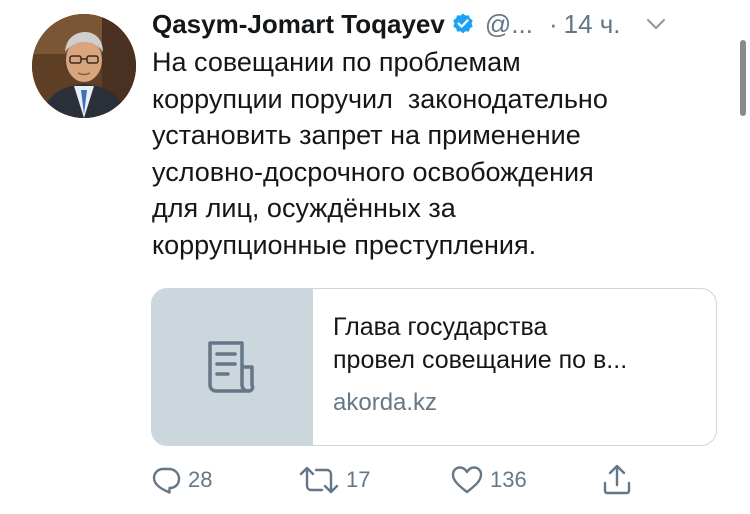  Describe the element at coordinates (336, 62) in the screenshot. I see `tweet-text-line: На совещании по проблемам` at that location.